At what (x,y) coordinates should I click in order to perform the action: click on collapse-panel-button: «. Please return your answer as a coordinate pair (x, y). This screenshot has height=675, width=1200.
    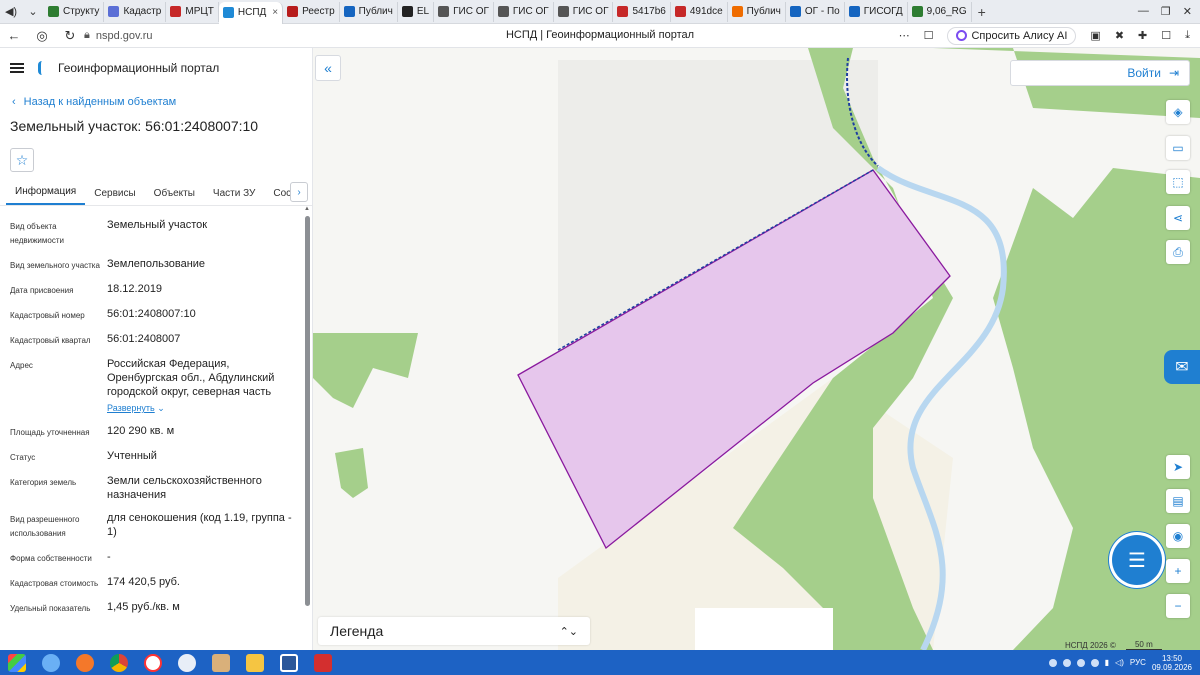
    Looking at the image, I should click on (328, 68).